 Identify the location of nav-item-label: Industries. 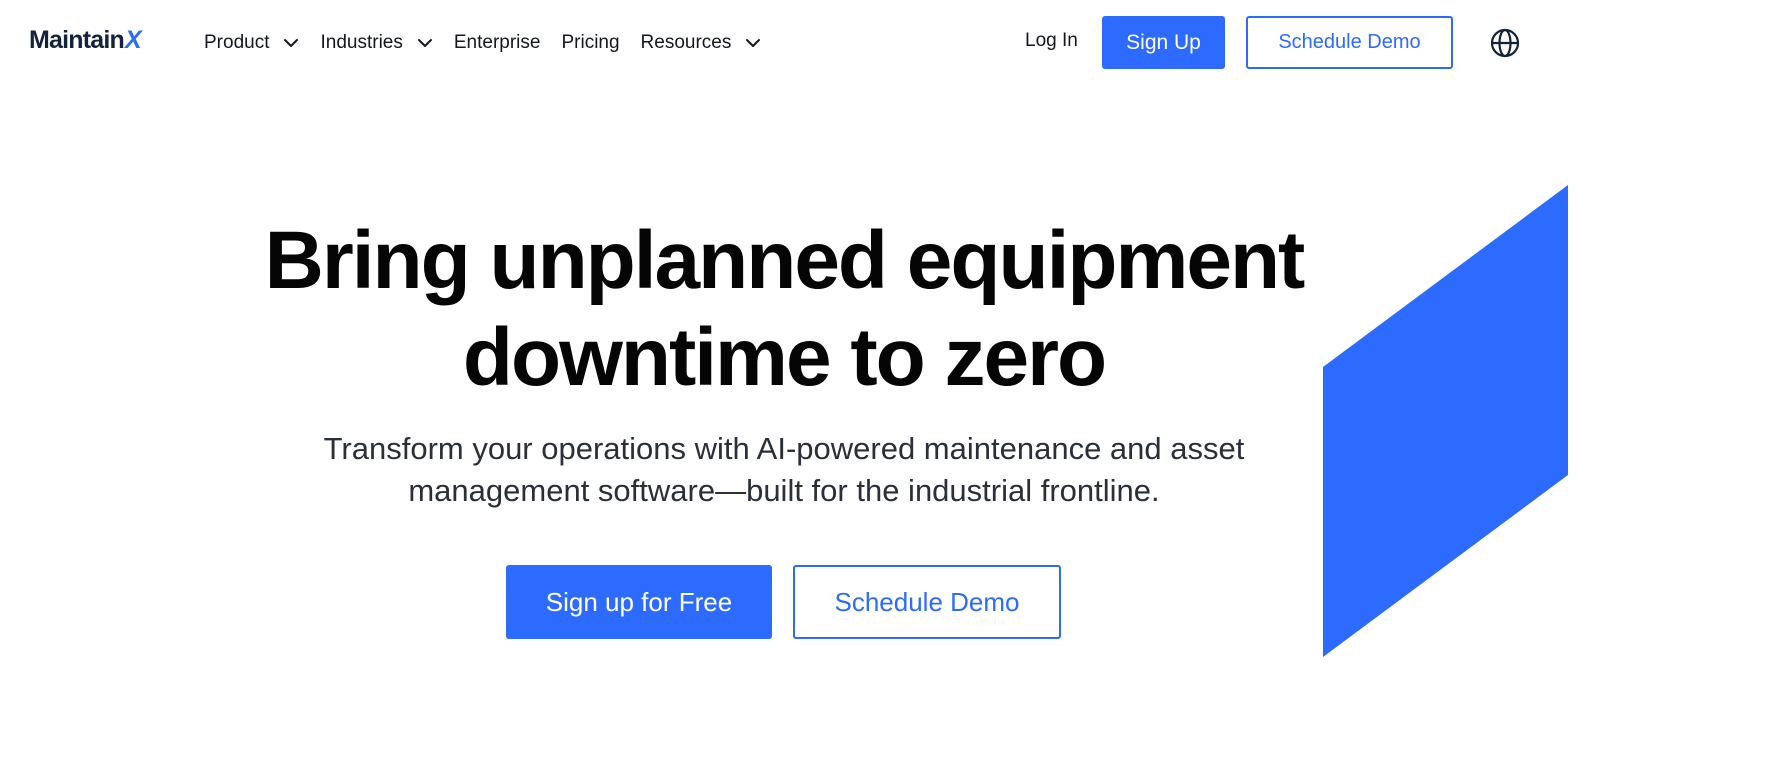
(361, 42).